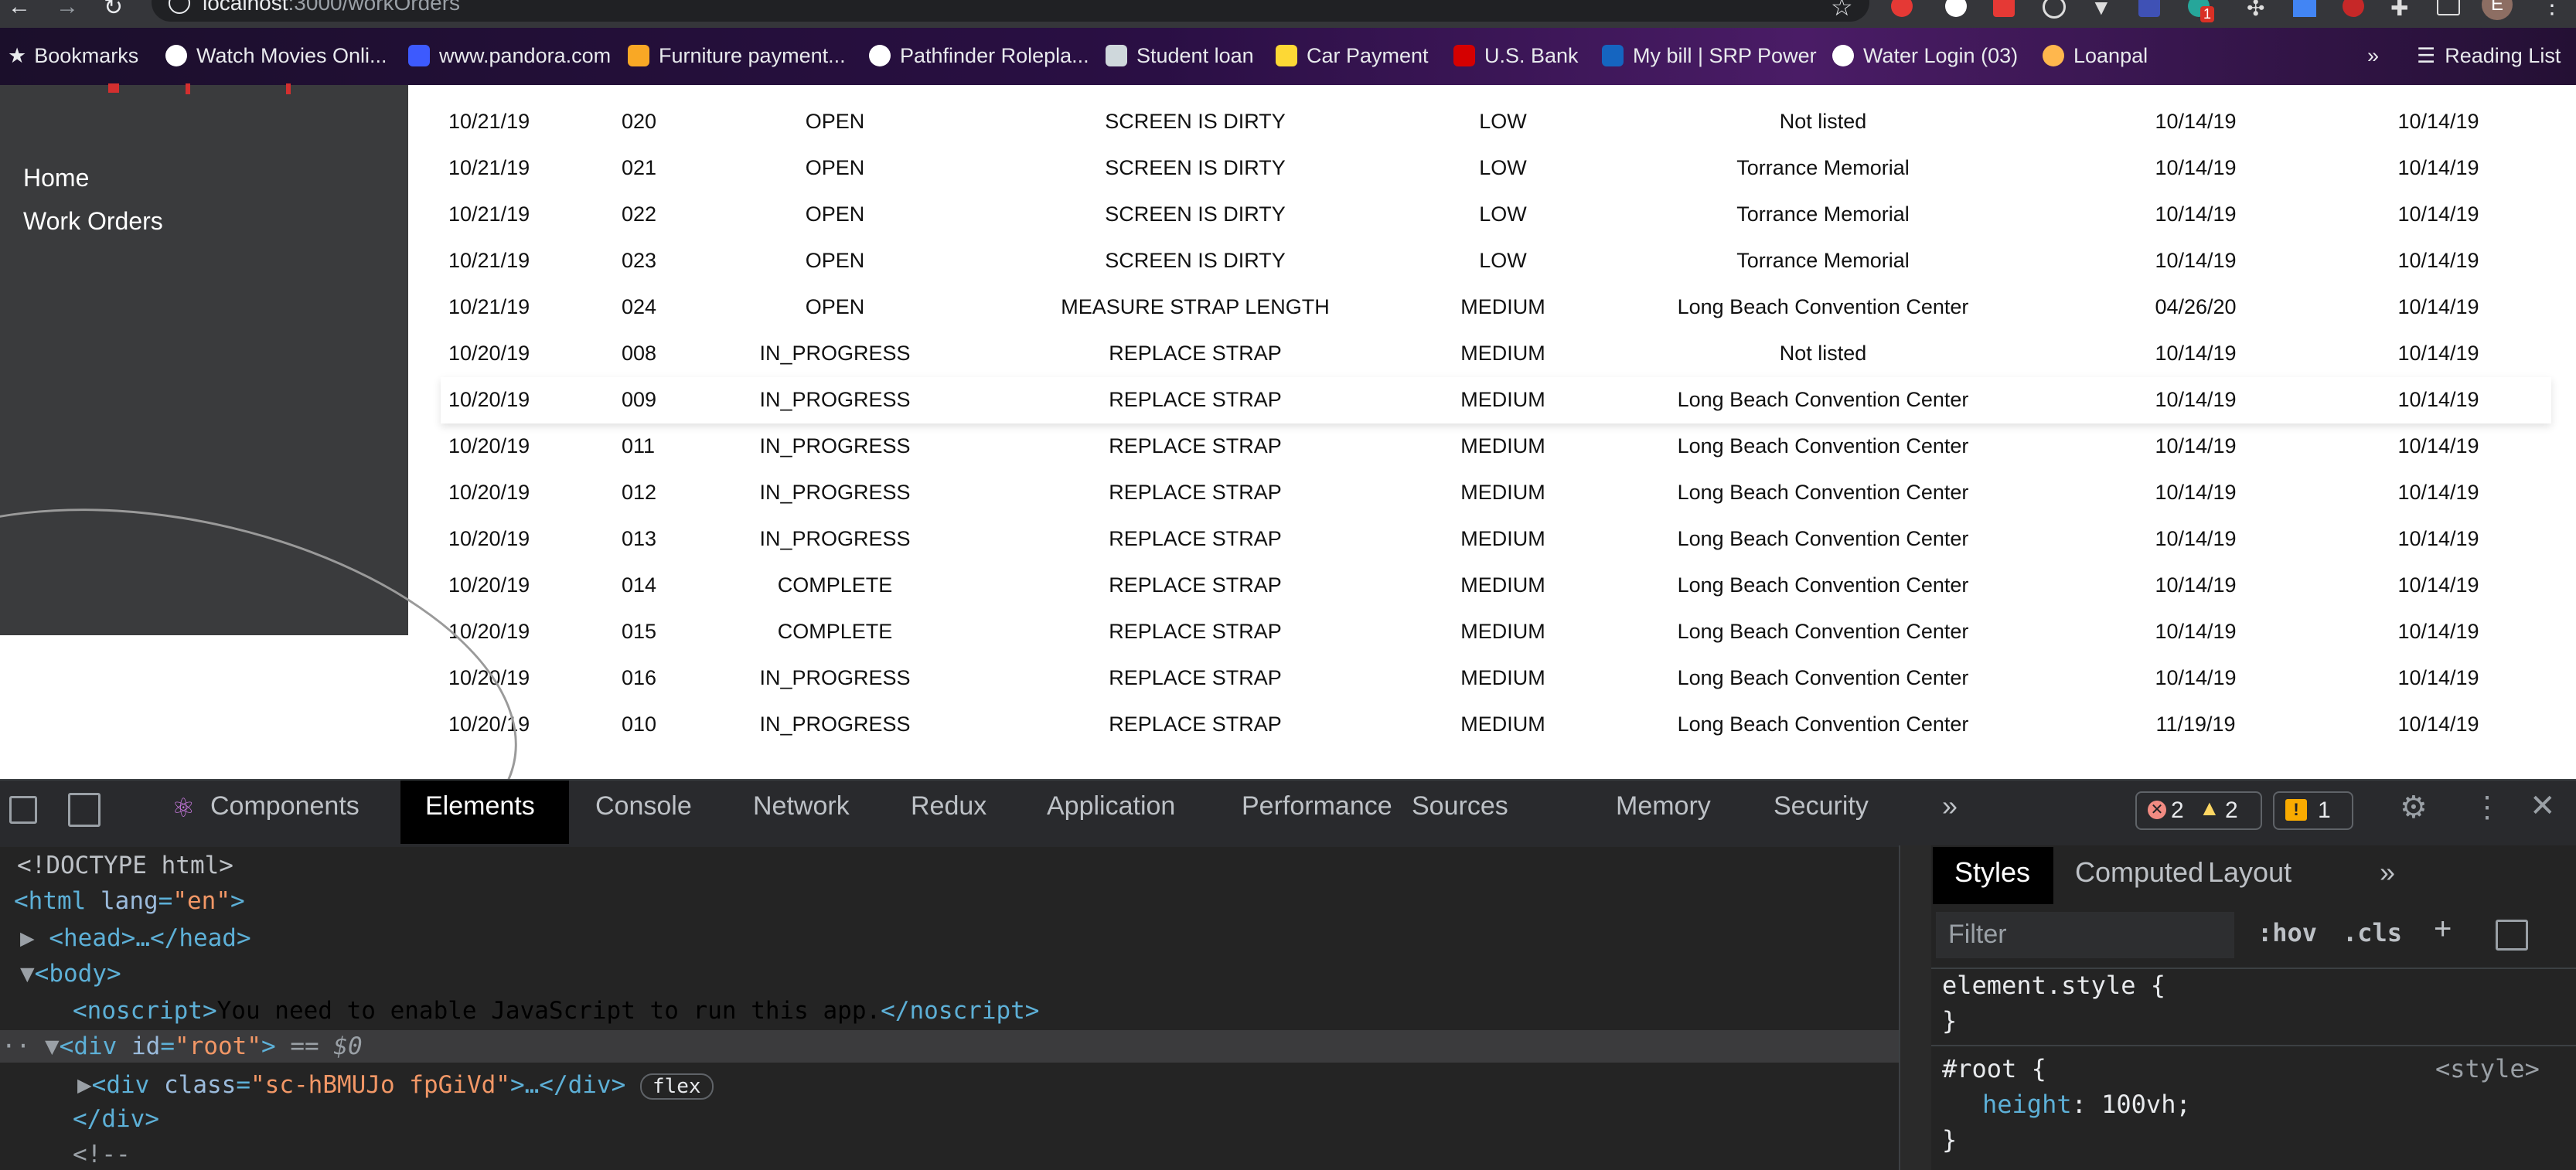  What do you see at coordinates (2448, 8) in the screenshot?
I see `cast-icon` at bounding box center [2448, 8].